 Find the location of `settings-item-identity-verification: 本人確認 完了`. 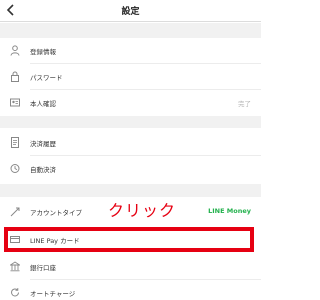

settings-item-identity-verification: 本人確認 完了 is located at coordinates (130, 103).